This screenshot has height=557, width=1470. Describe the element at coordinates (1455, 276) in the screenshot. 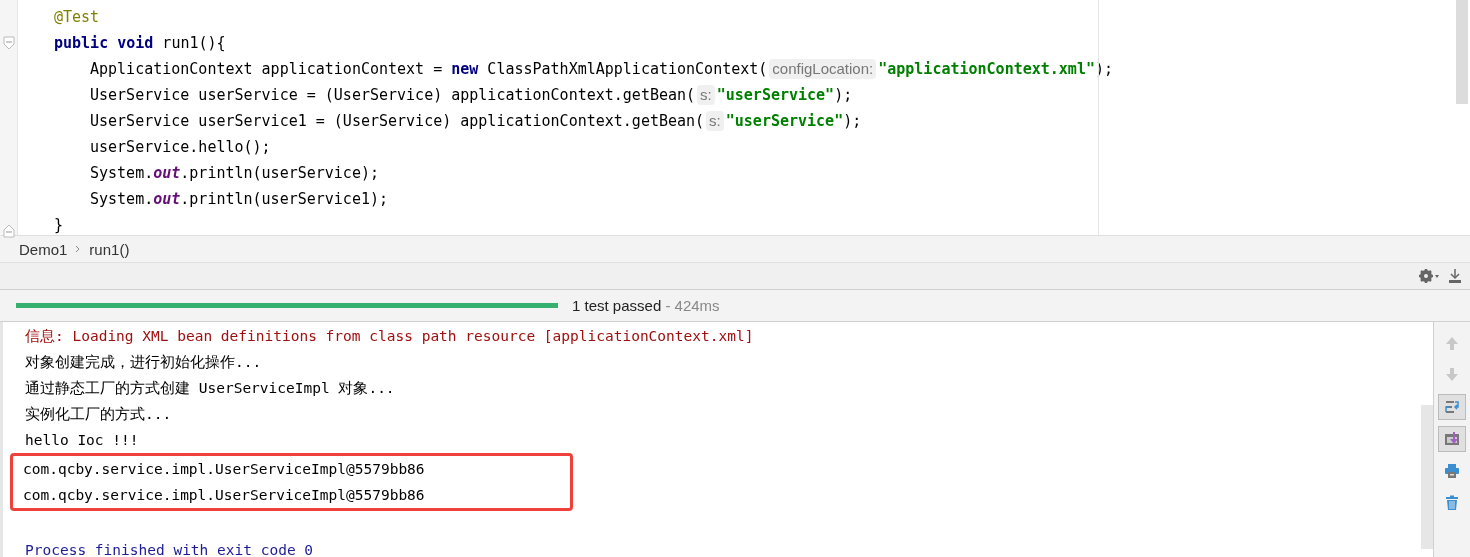

I see `download-icon` at that location.